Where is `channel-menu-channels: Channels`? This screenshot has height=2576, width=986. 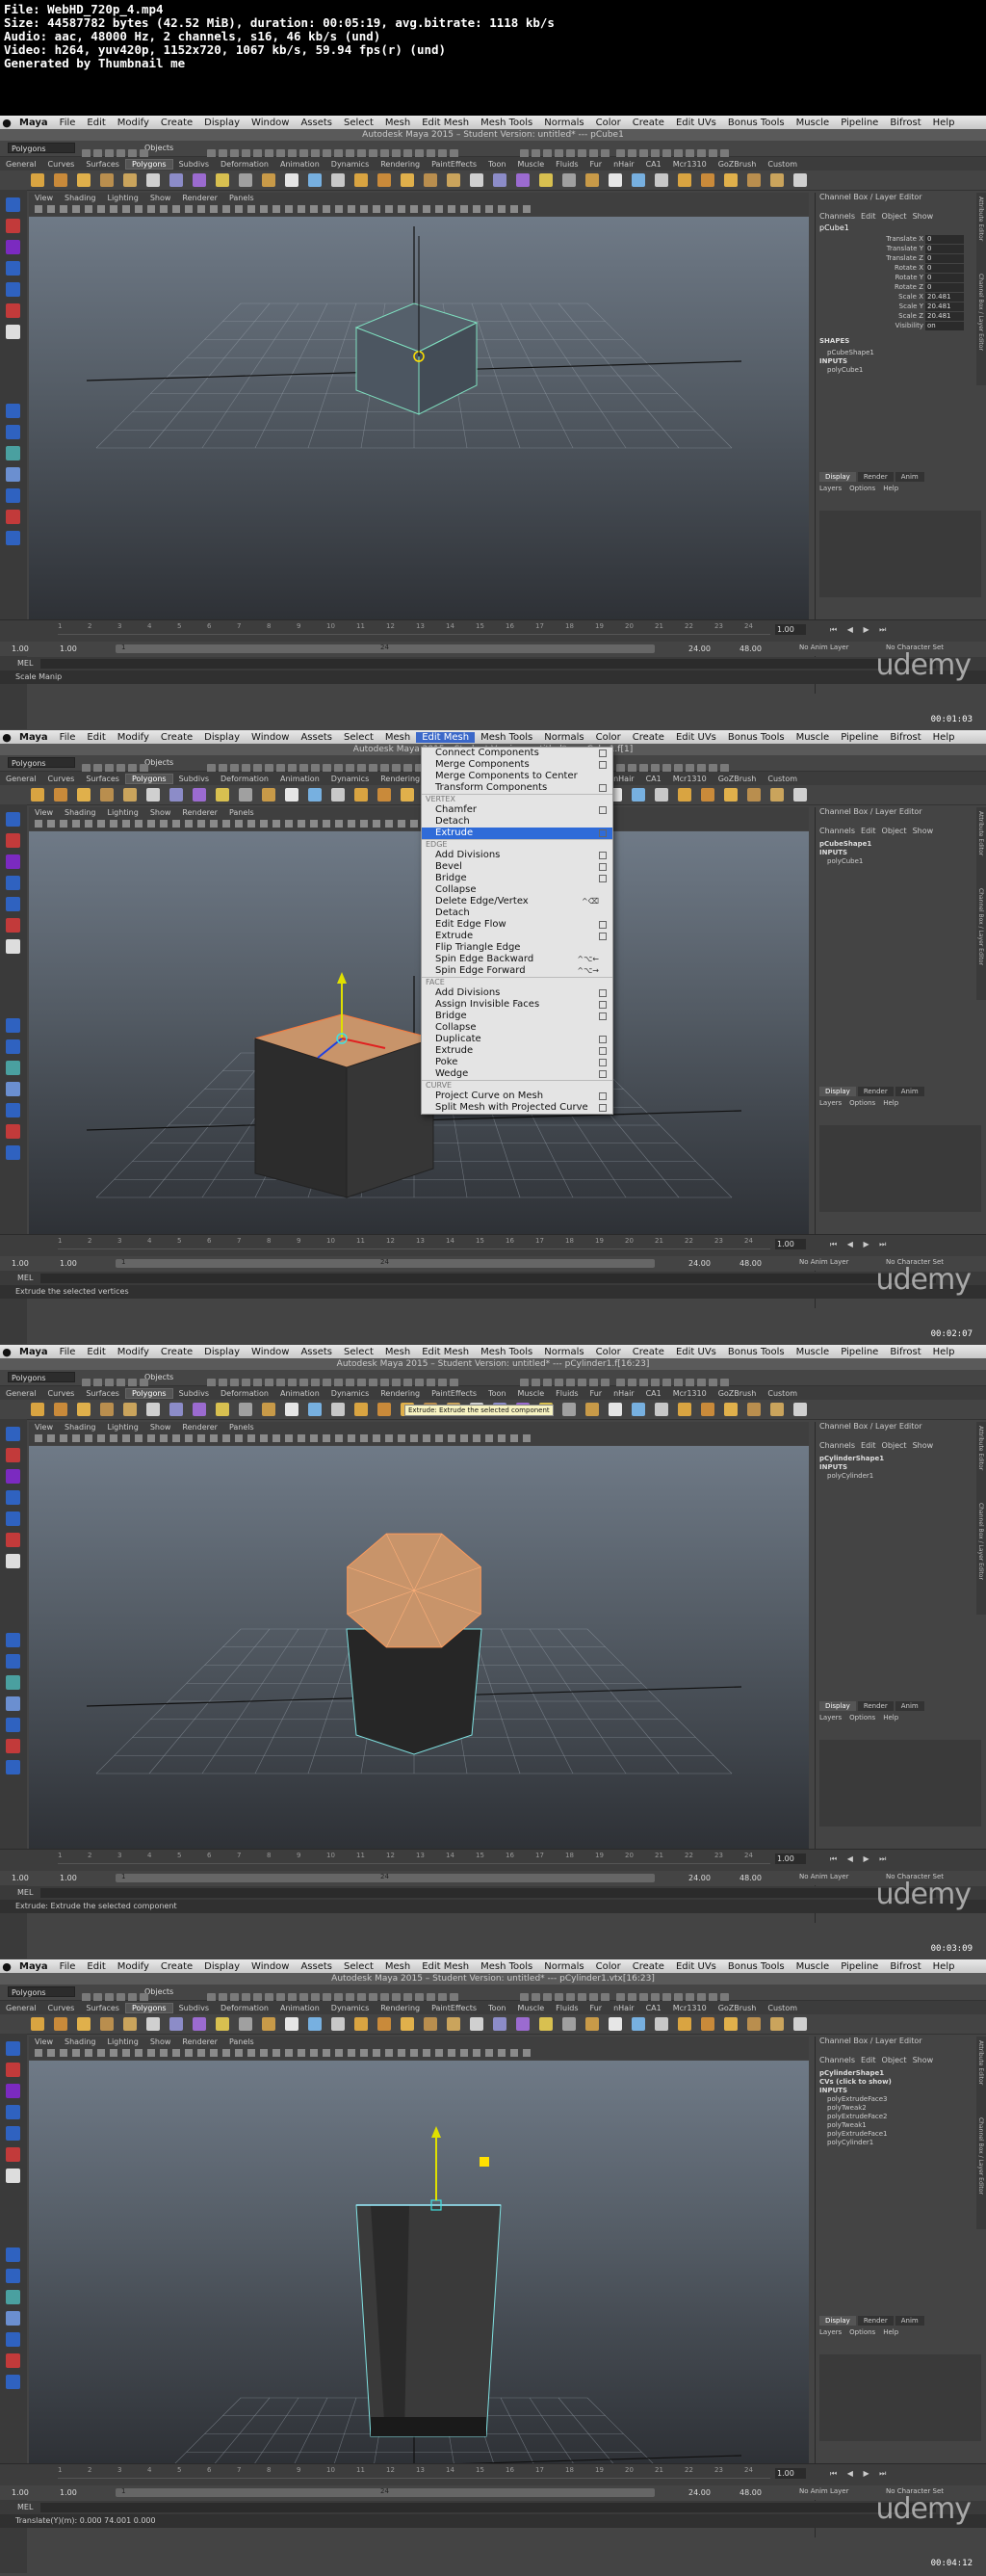 channel-menu-channels: Channels is located at coordinates (837, 2060).